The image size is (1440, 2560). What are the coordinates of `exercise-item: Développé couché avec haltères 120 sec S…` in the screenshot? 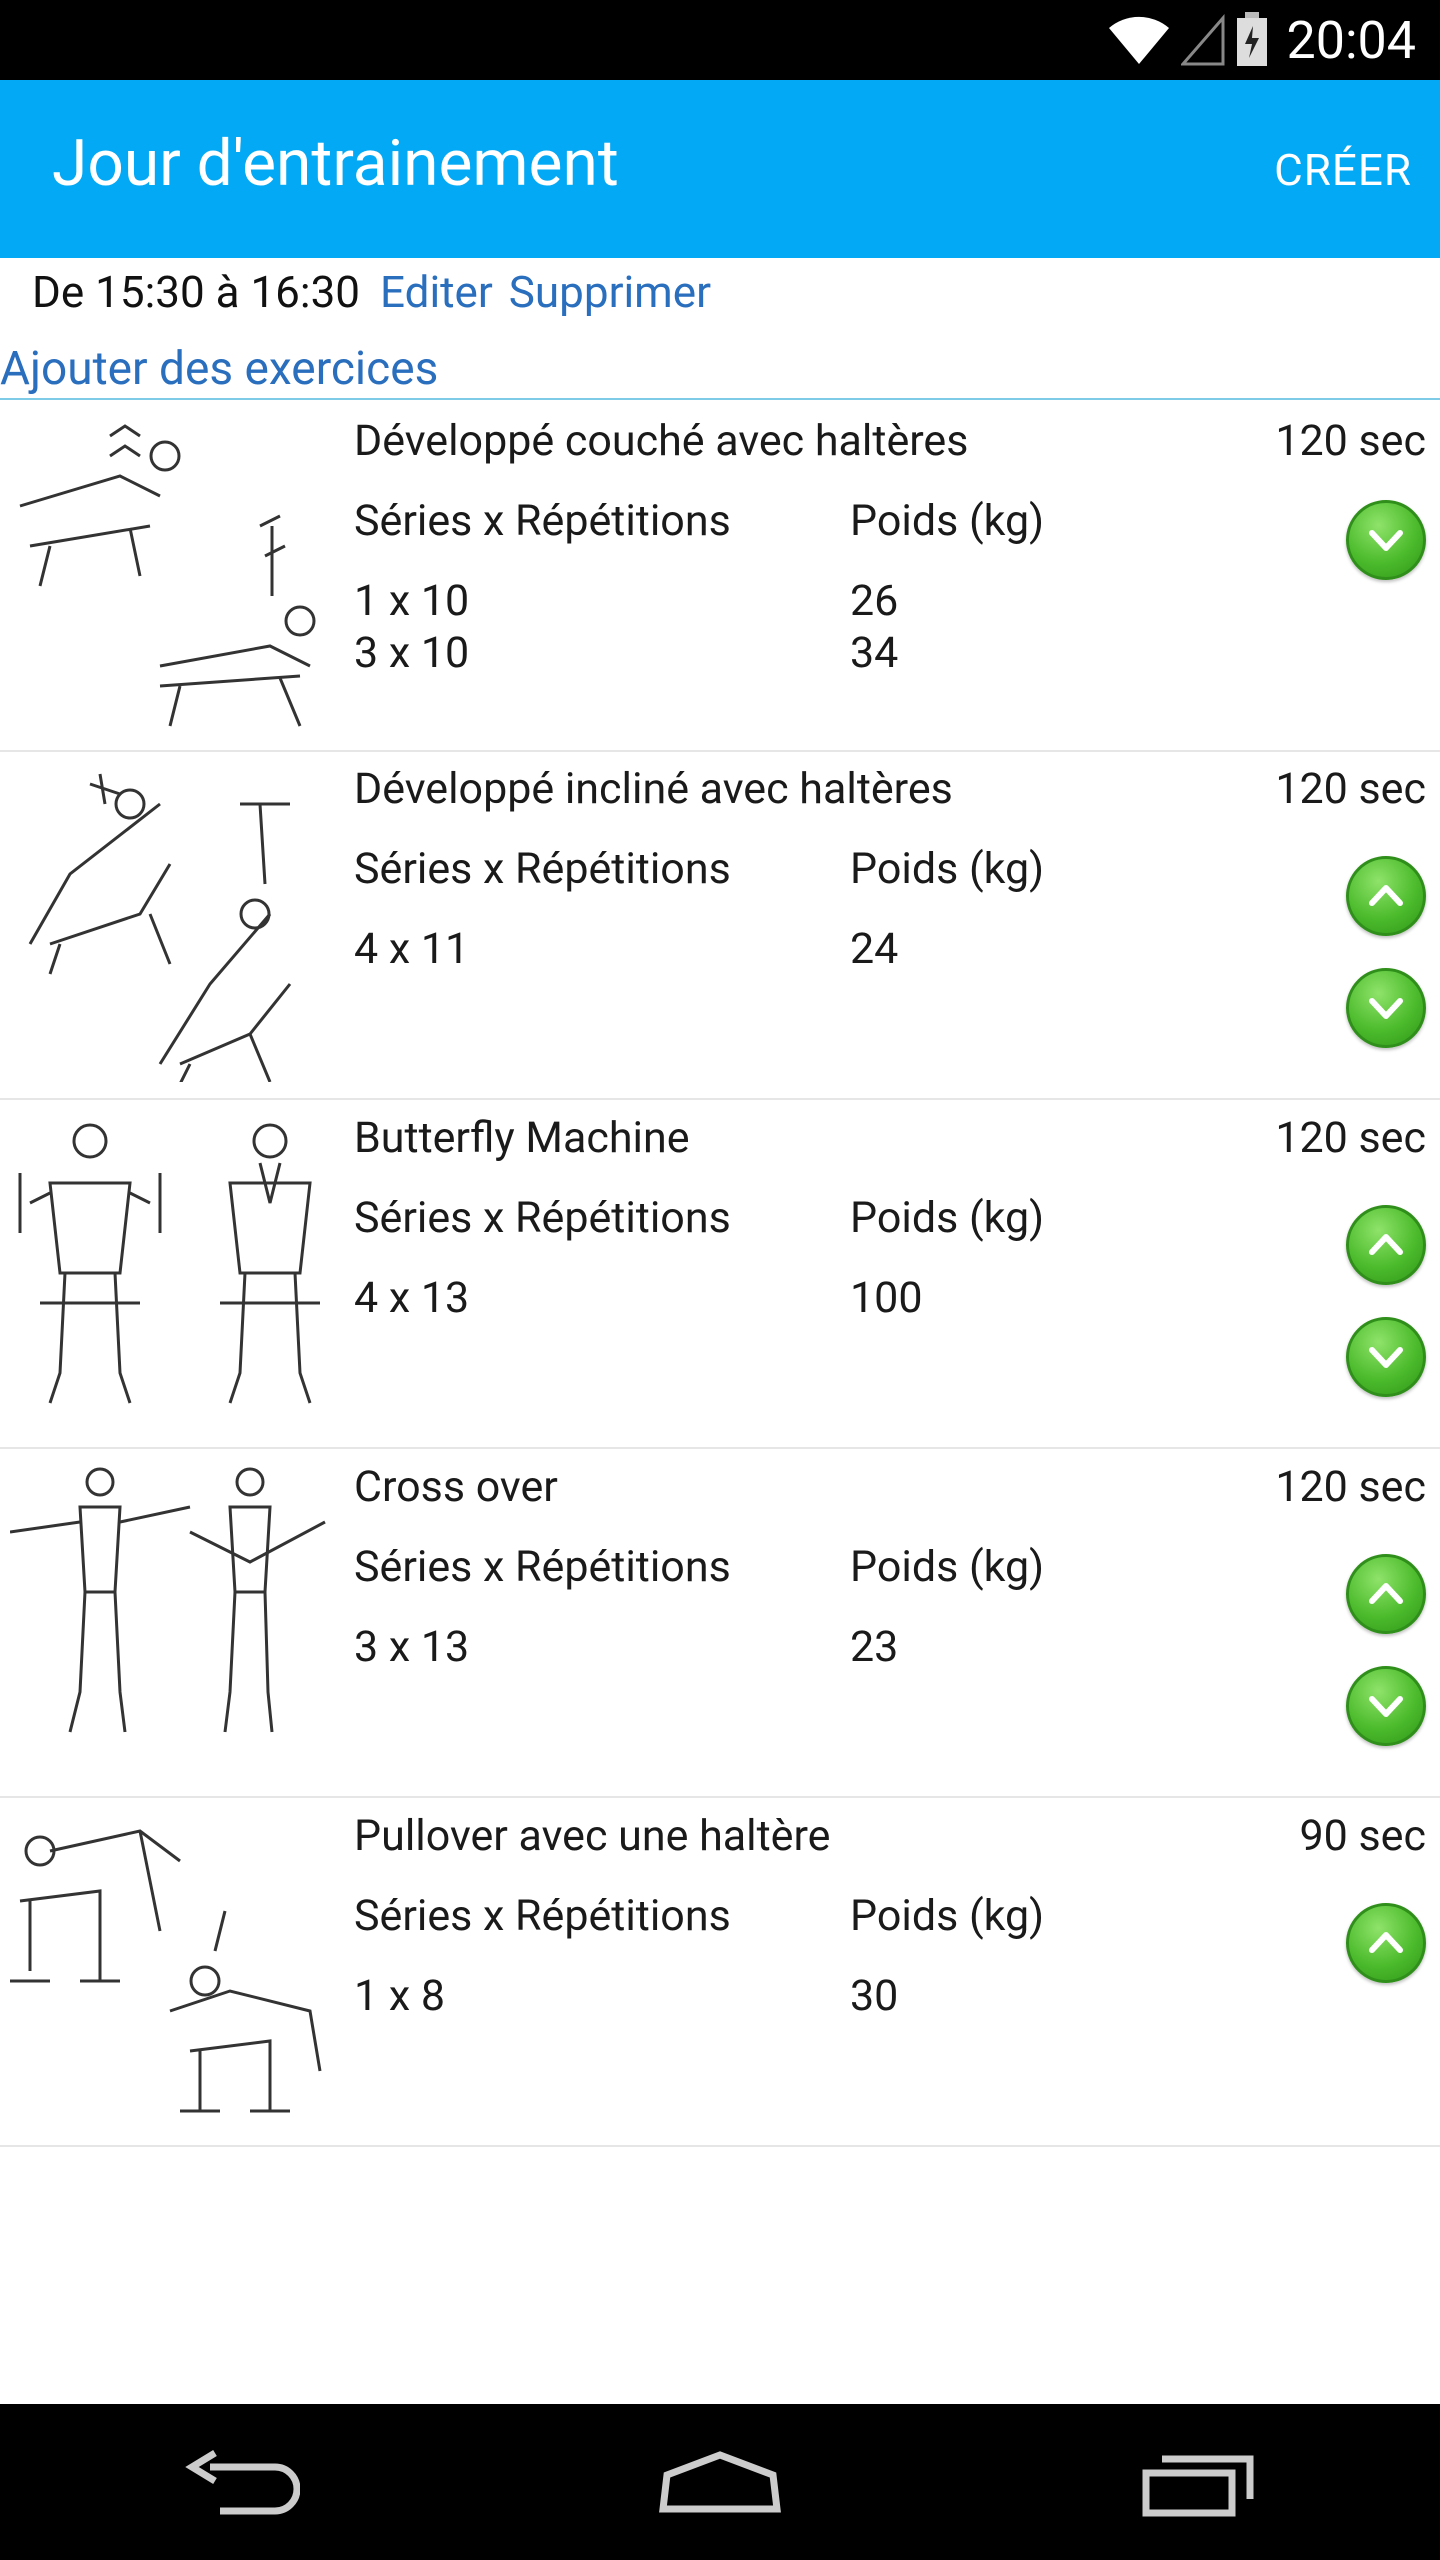 It's located at (720, 577).